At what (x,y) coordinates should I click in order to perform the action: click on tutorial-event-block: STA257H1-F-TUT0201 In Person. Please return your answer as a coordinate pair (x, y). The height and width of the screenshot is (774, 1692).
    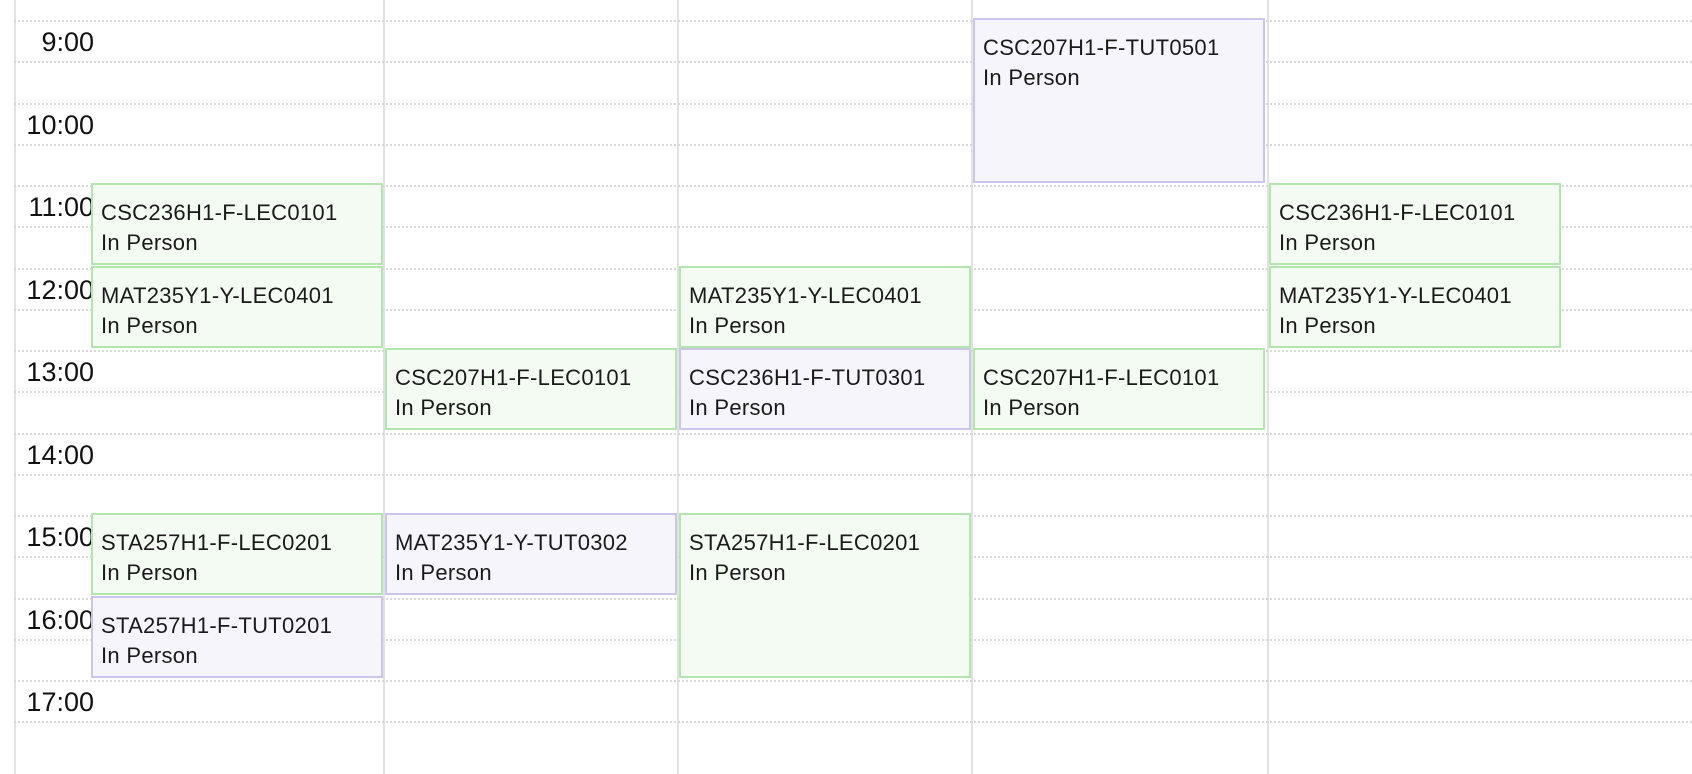
    Looking at the image, I should click on (237, 636).